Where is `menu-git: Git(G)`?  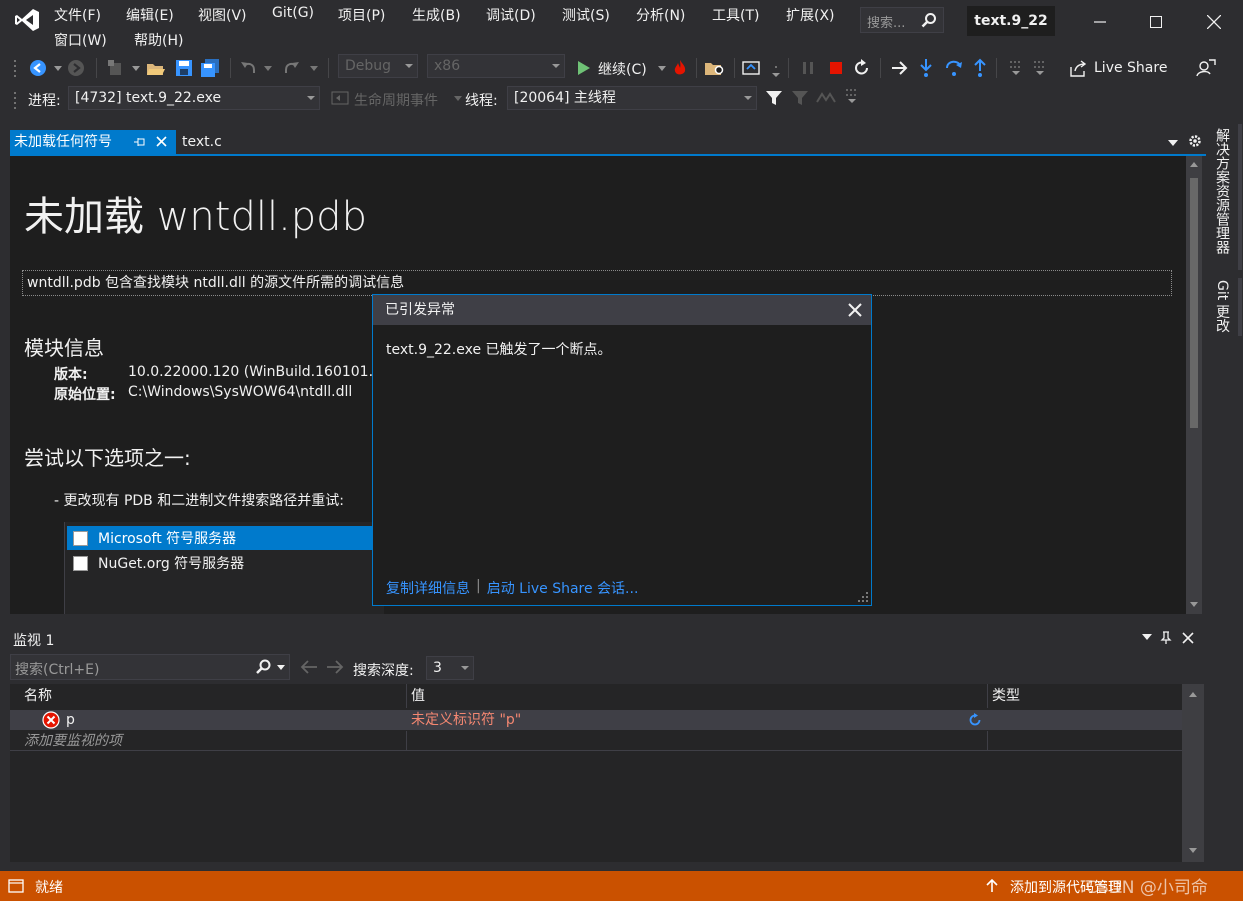 menu-git: Git(G) is located at coordinates (293, 13).